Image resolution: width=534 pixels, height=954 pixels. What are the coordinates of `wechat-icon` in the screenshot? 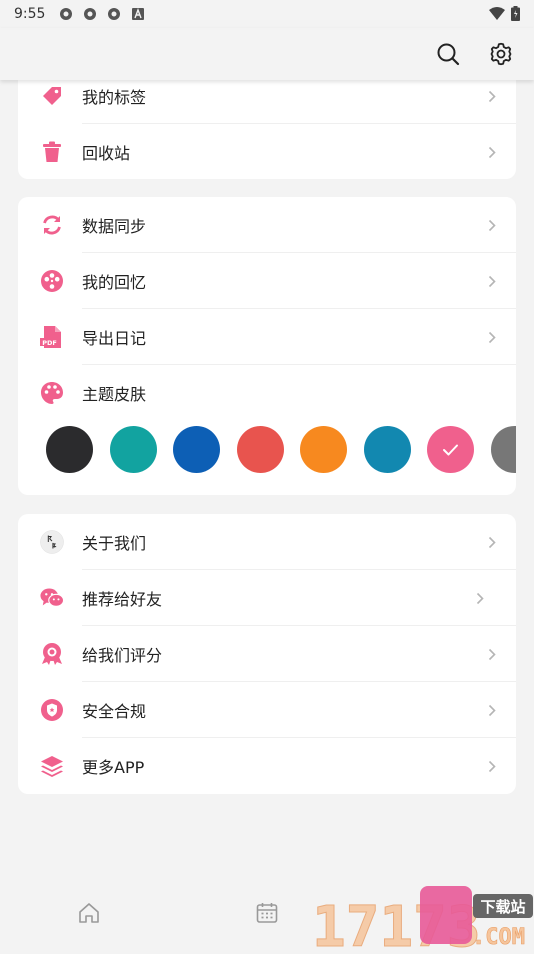 It's located at (52, 598).